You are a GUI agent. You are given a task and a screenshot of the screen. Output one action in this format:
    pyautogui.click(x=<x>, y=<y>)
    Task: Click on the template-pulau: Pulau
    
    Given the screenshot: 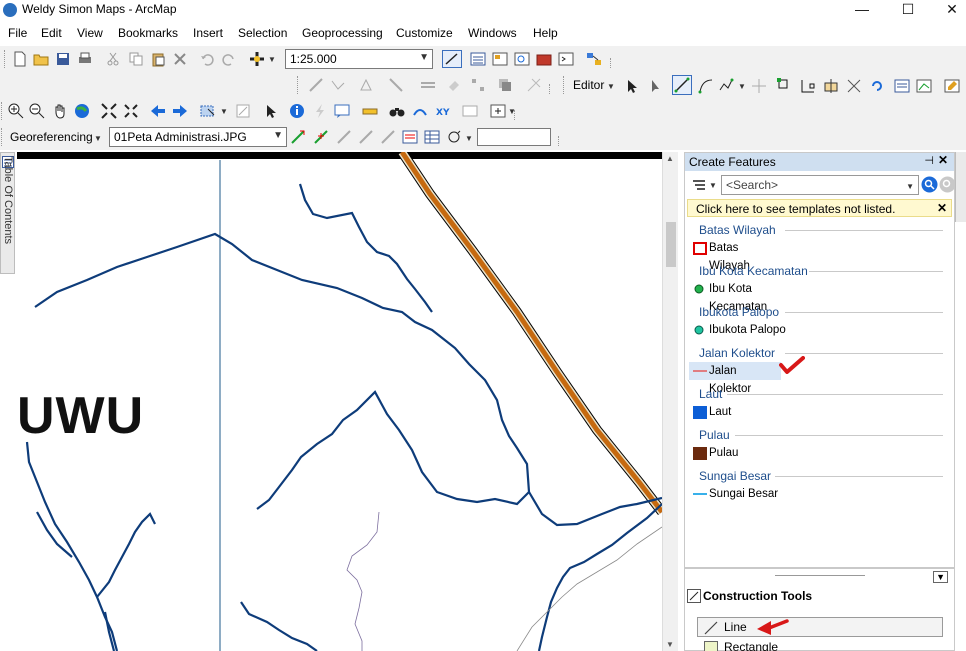 What is the action you would take?
    pyautogui.click(x=719, y=453)
    